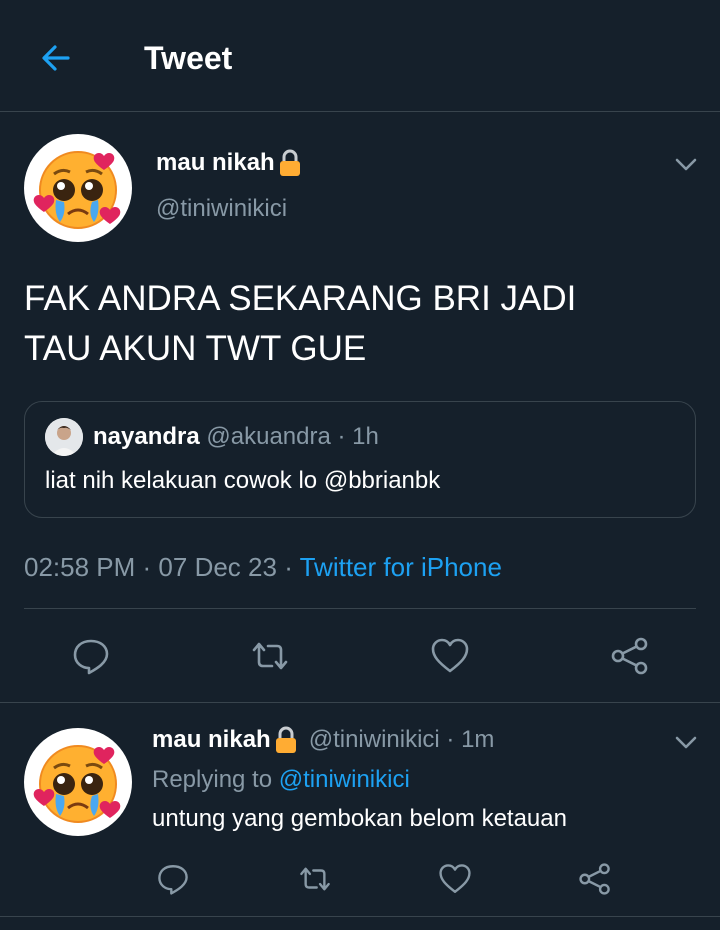 The width and height of the screenshot is (720, 930). What do you see at coordinates (195, 348) in the screenshot?
I see `tweet-text-line: TAU AKUN TWT GUE` at bounding box center [195, 348].